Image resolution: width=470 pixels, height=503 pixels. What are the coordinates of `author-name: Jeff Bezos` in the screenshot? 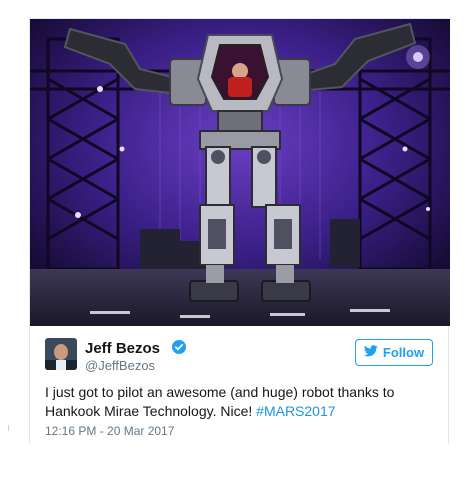 It's located at (122, 348).